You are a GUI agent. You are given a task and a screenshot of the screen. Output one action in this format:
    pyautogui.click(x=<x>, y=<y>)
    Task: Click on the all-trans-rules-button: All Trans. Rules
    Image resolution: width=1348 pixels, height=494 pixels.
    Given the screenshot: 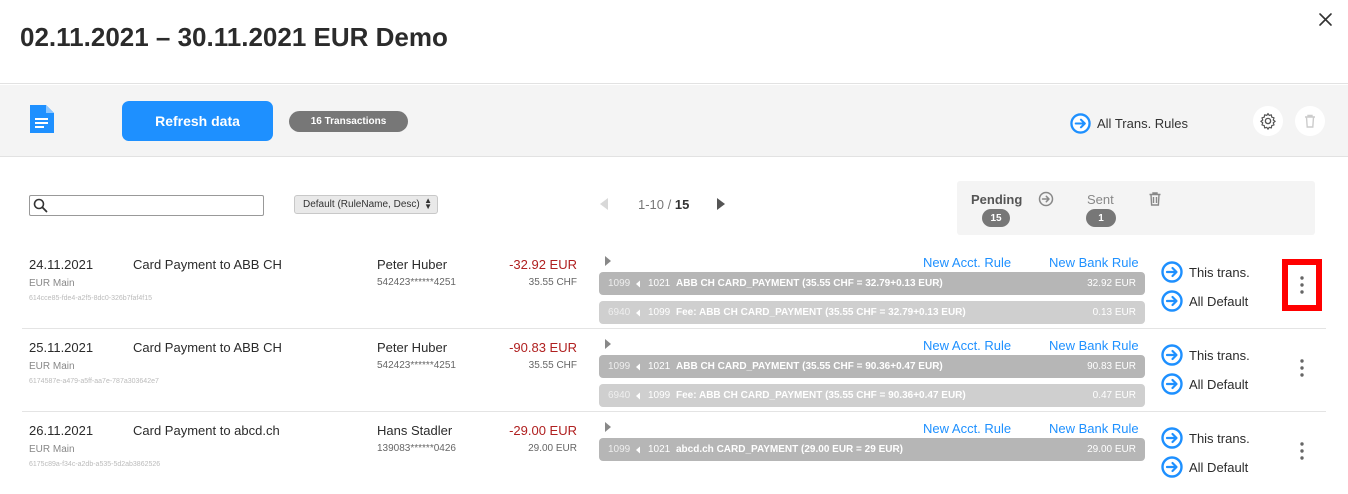 What is the action you would take?
    pyautogui.click(x=1129, y=123)
    